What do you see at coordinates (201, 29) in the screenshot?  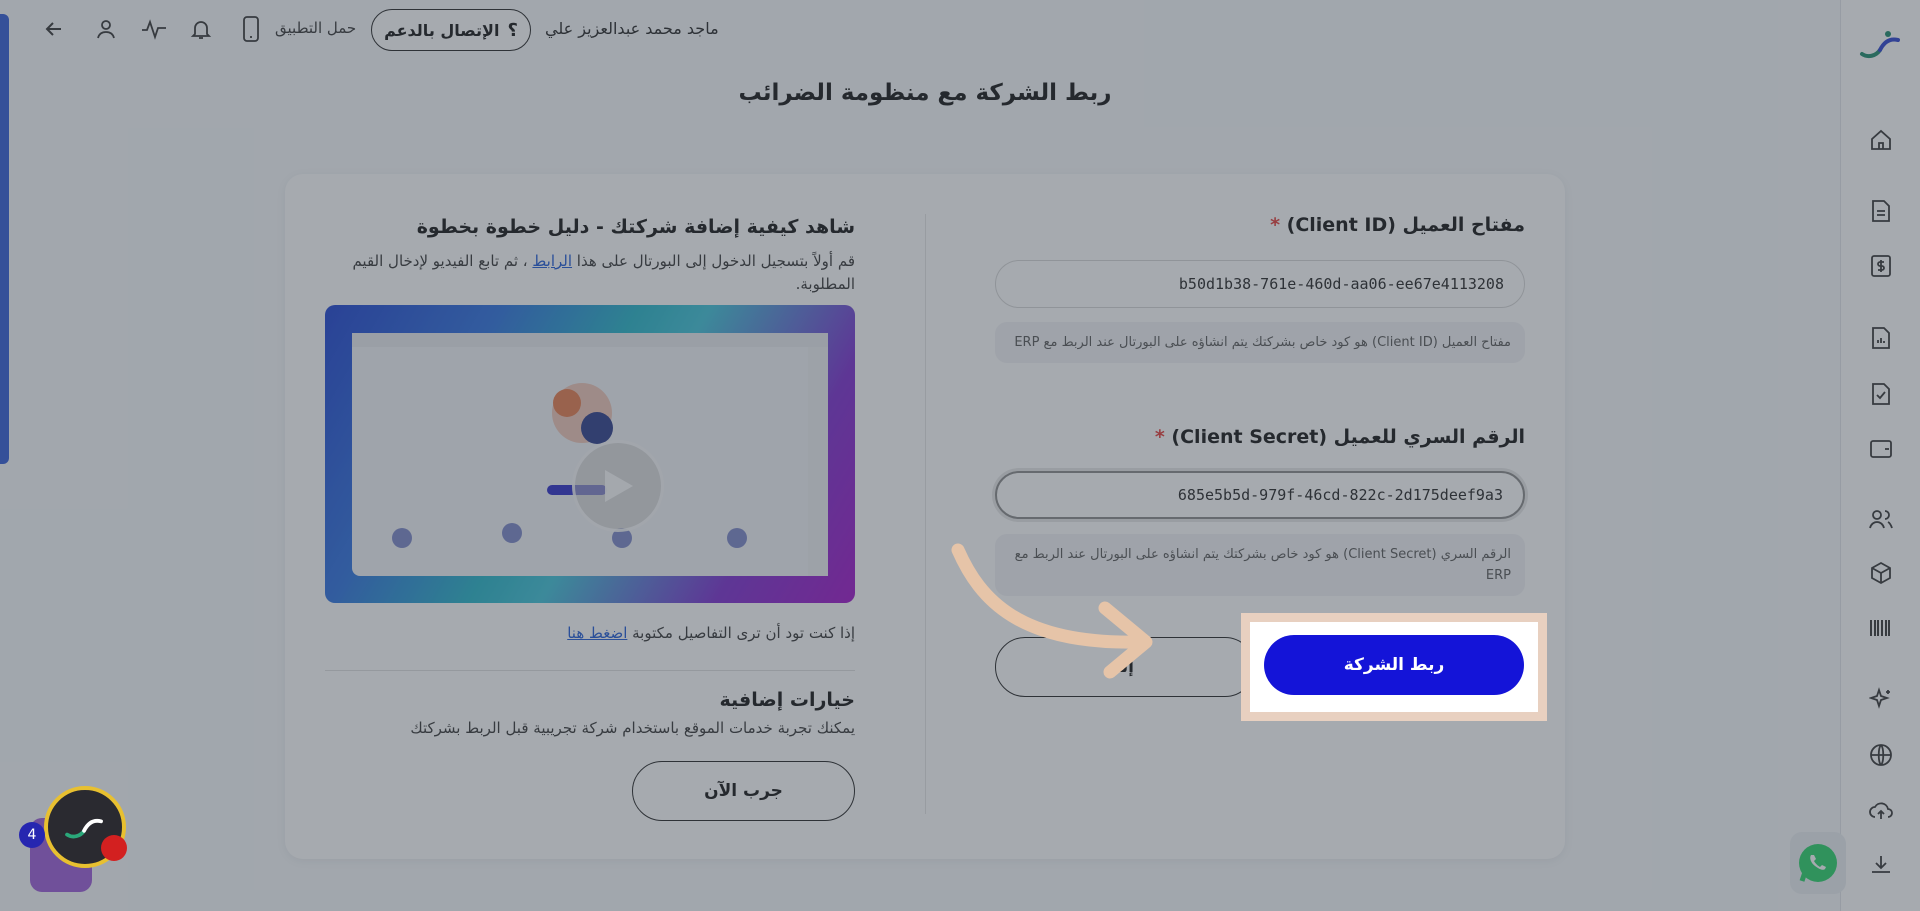 I see `bell-icon` at bounding box center [201, 29].